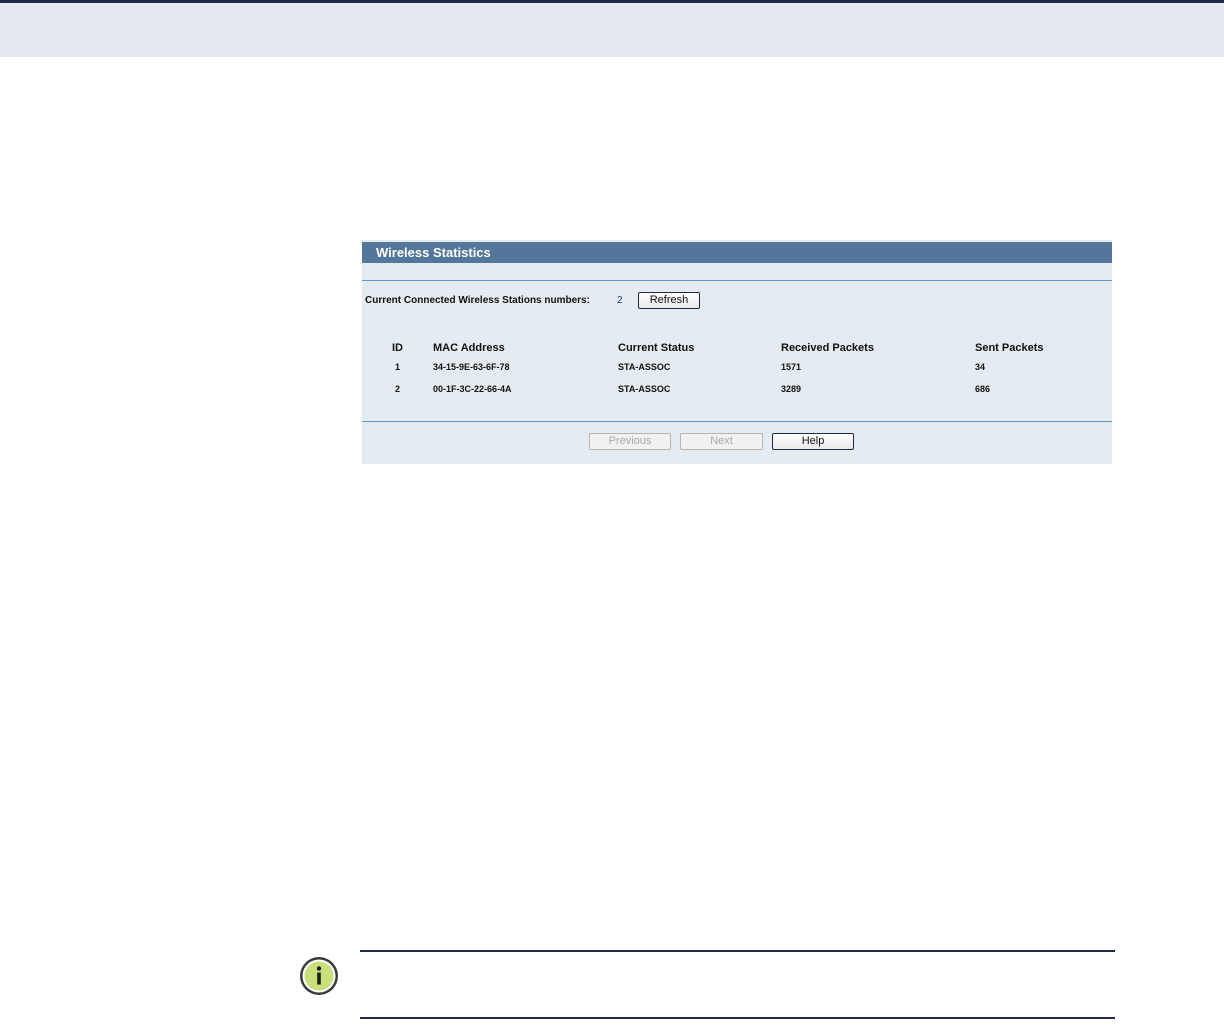 Image resolution: width=1224 pixels, height=1025 pixels. What do you see at coordinates (656, 348) in the screenshot?
I see `column-header-current-status: Current Status` at bounding box center [656, 348].